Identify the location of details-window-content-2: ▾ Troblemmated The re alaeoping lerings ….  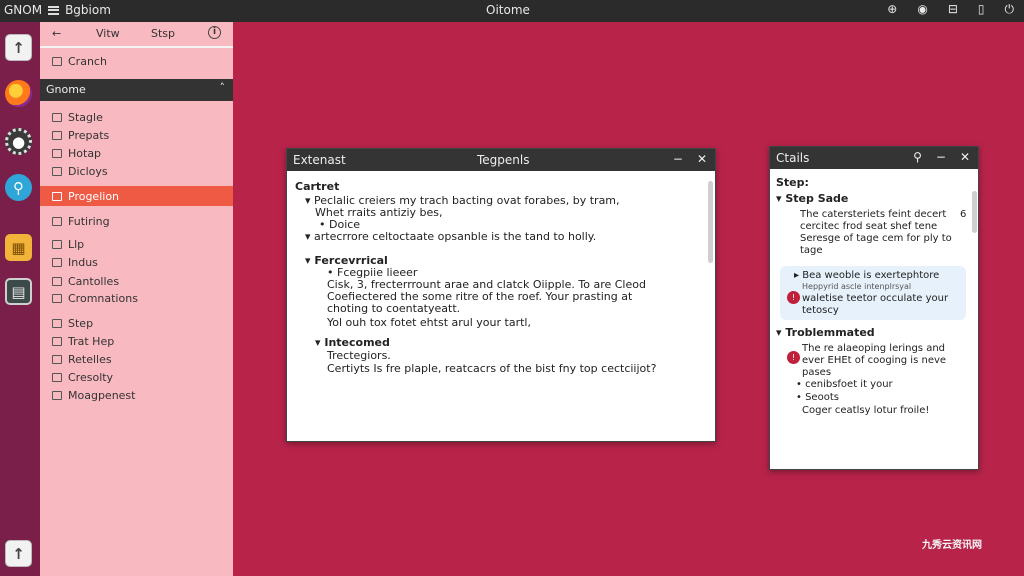
(874, 381).